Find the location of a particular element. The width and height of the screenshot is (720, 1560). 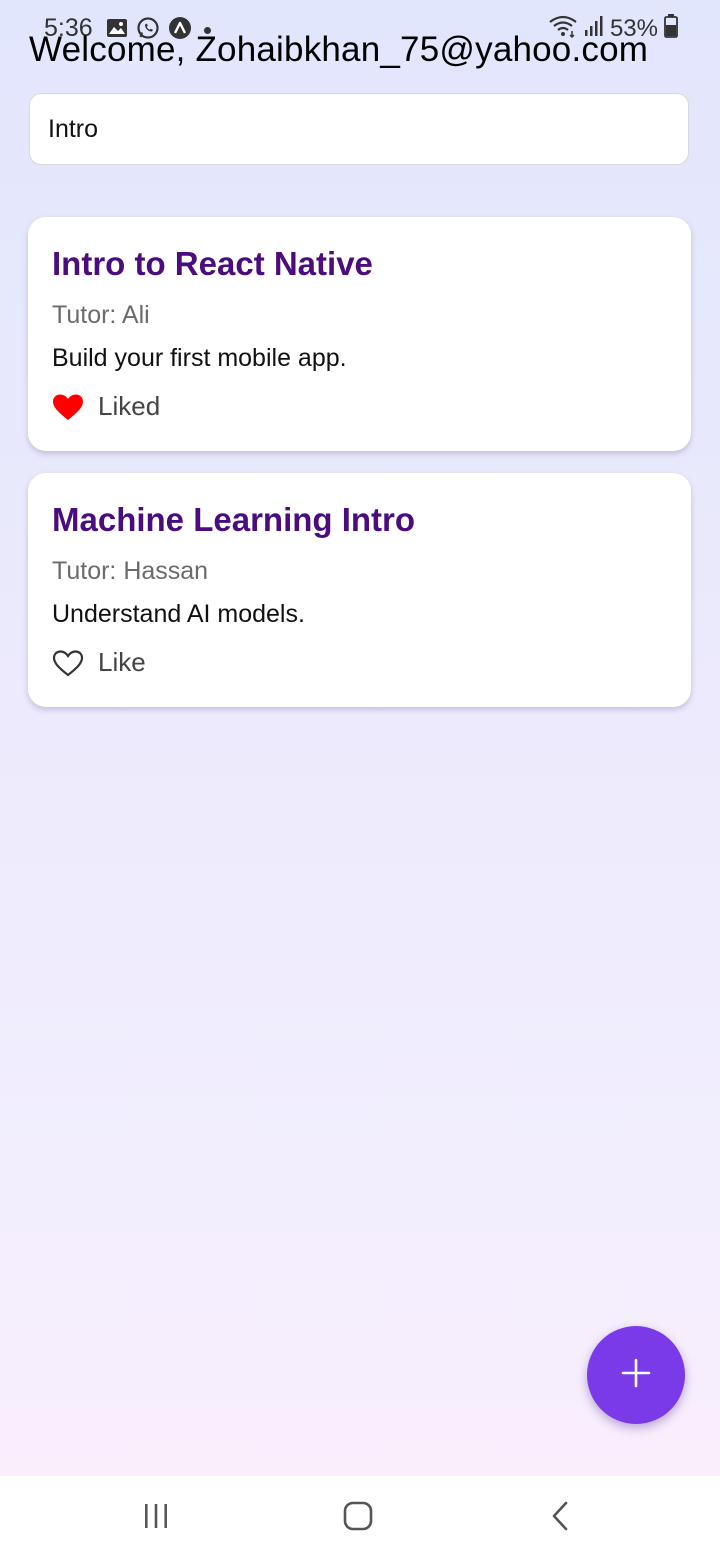

back-button is located at coordinates (560, 1518).